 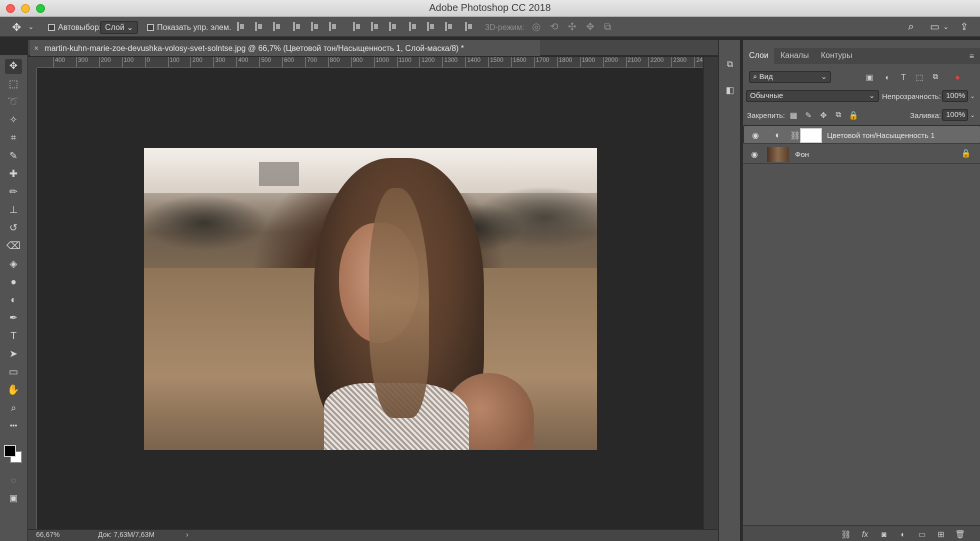 I want to click on workspace-icon: ▭, so click(x=934, y=27).